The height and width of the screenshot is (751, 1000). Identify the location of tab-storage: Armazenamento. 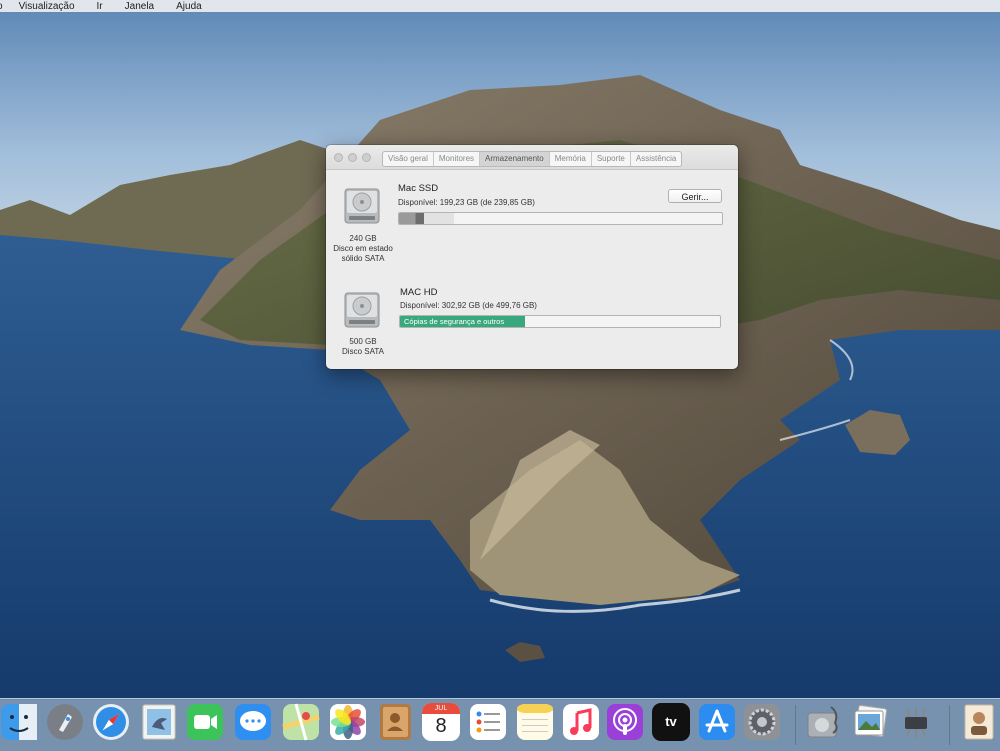
(515, 159).